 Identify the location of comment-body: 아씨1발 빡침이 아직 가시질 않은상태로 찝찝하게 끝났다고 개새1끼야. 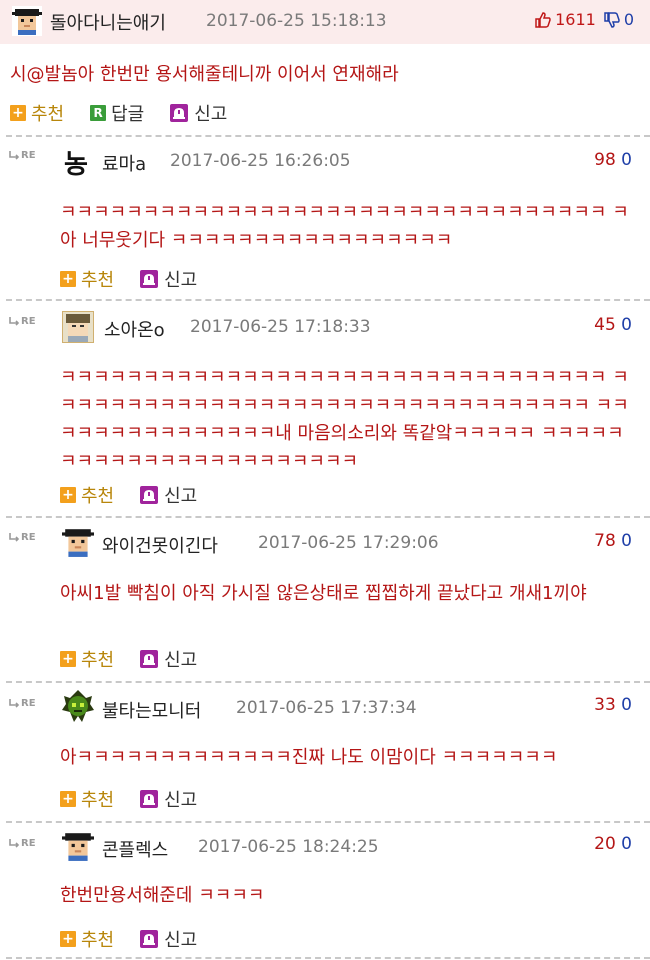
(323, 593).